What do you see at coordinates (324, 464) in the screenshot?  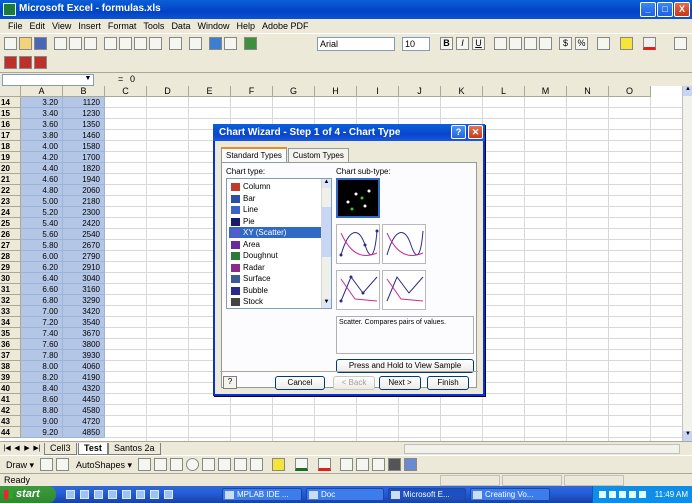 I see `font-color-draw-icon` at bounding box center [324, 464].